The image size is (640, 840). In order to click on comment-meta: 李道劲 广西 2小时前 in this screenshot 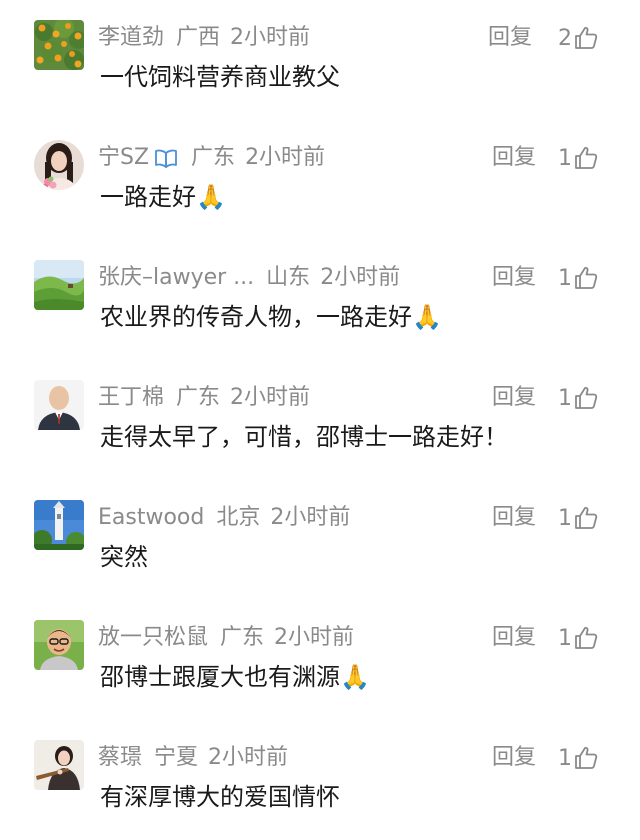, I will do `click(204, 38)`.